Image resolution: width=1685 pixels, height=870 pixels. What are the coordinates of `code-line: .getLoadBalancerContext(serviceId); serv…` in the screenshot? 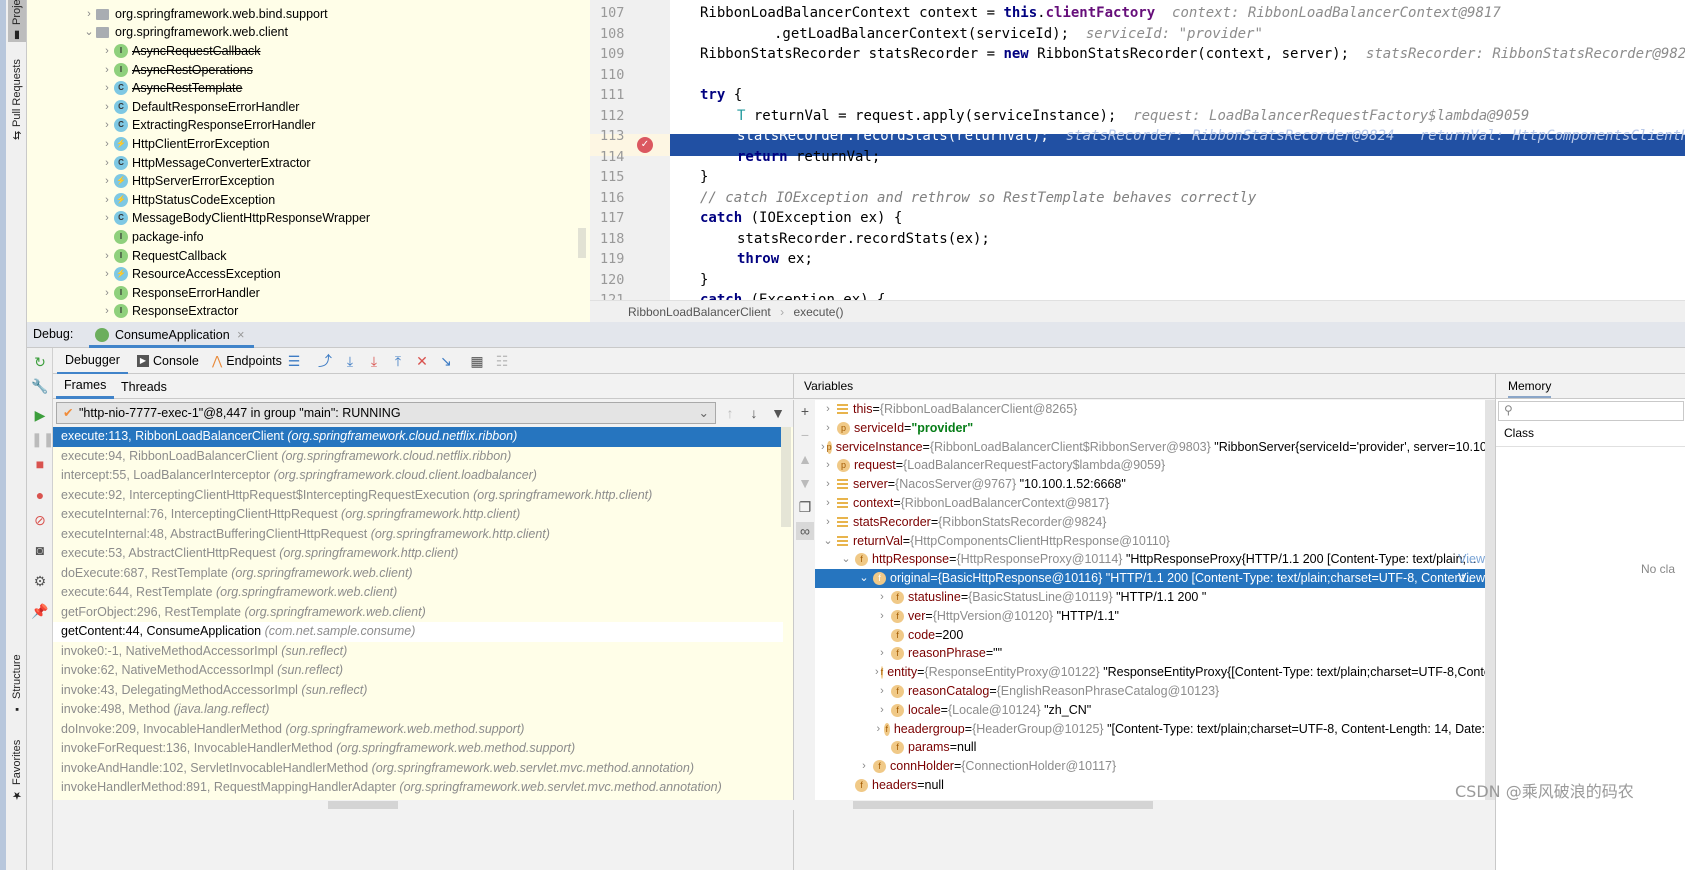 It's located at (1018, 34).